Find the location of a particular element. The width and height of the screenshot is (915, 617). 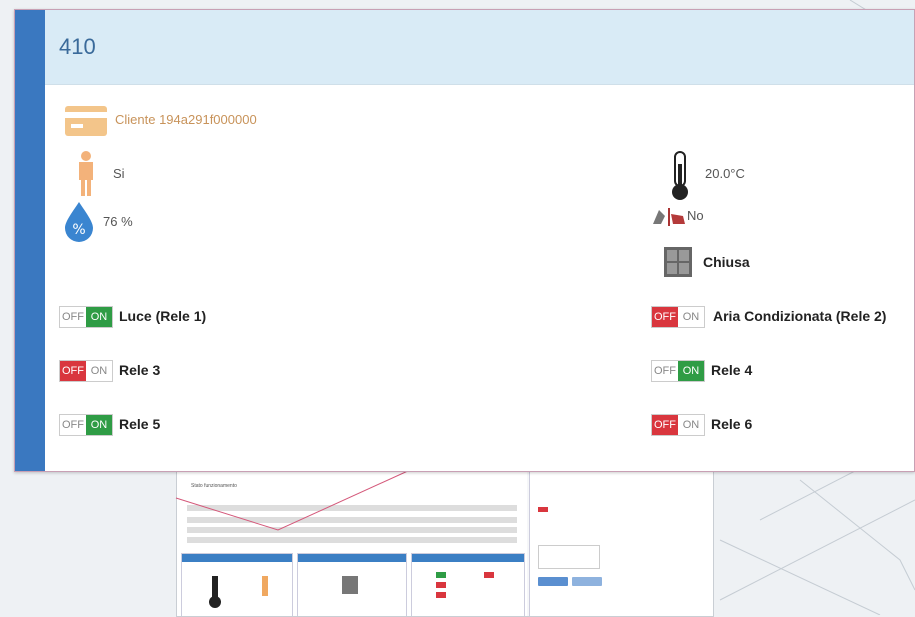

relay-3-toggle: OFF ON is located at coordinates (86, 371).